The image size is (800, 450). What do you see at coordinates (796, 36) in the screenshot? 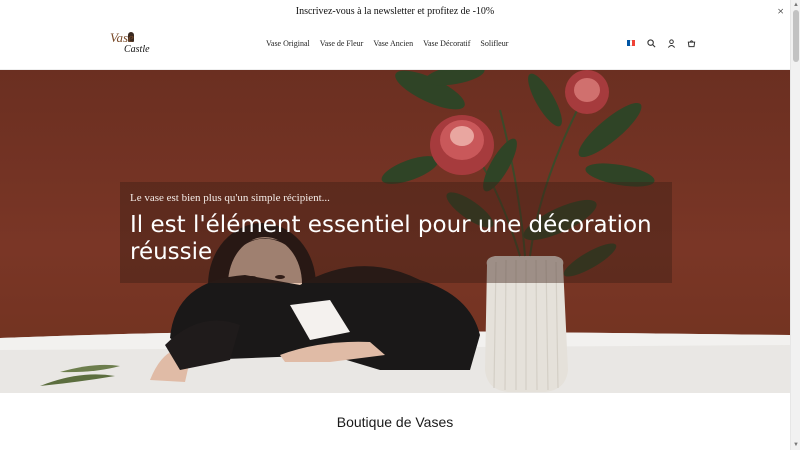
I see `scrollbar-thumb` at bounding box center [796, 36].